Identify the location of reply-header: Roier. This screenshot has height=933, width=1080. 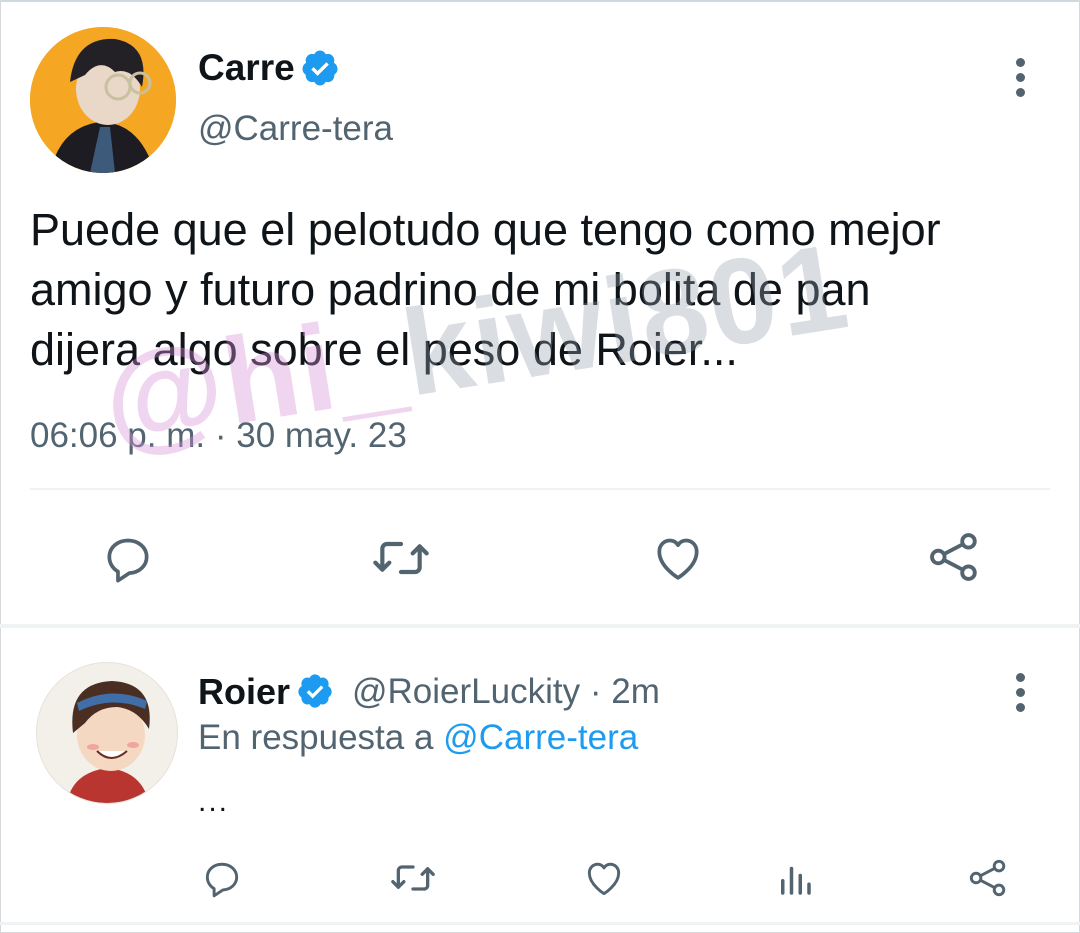
(244, 692).